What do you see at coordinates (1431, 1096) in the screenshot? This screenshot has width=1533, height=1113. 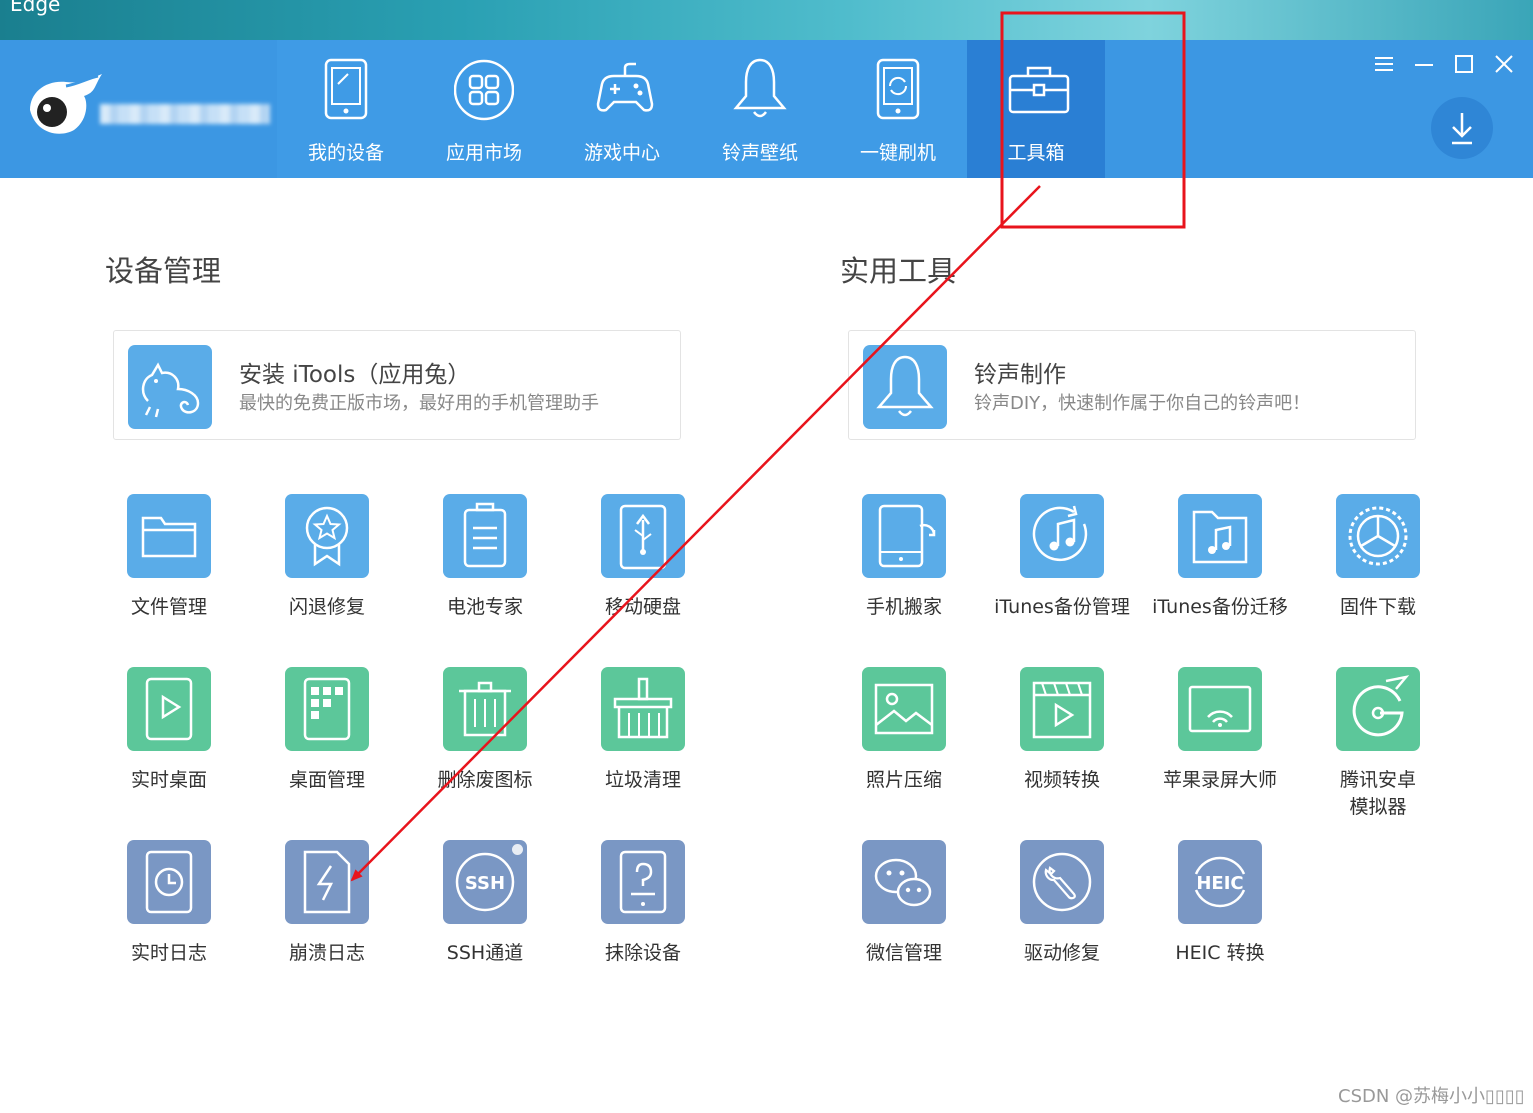 I see `watermark: CSDN @苏梅小小▯▯▯▯` at bounding box center [1431, 1096].